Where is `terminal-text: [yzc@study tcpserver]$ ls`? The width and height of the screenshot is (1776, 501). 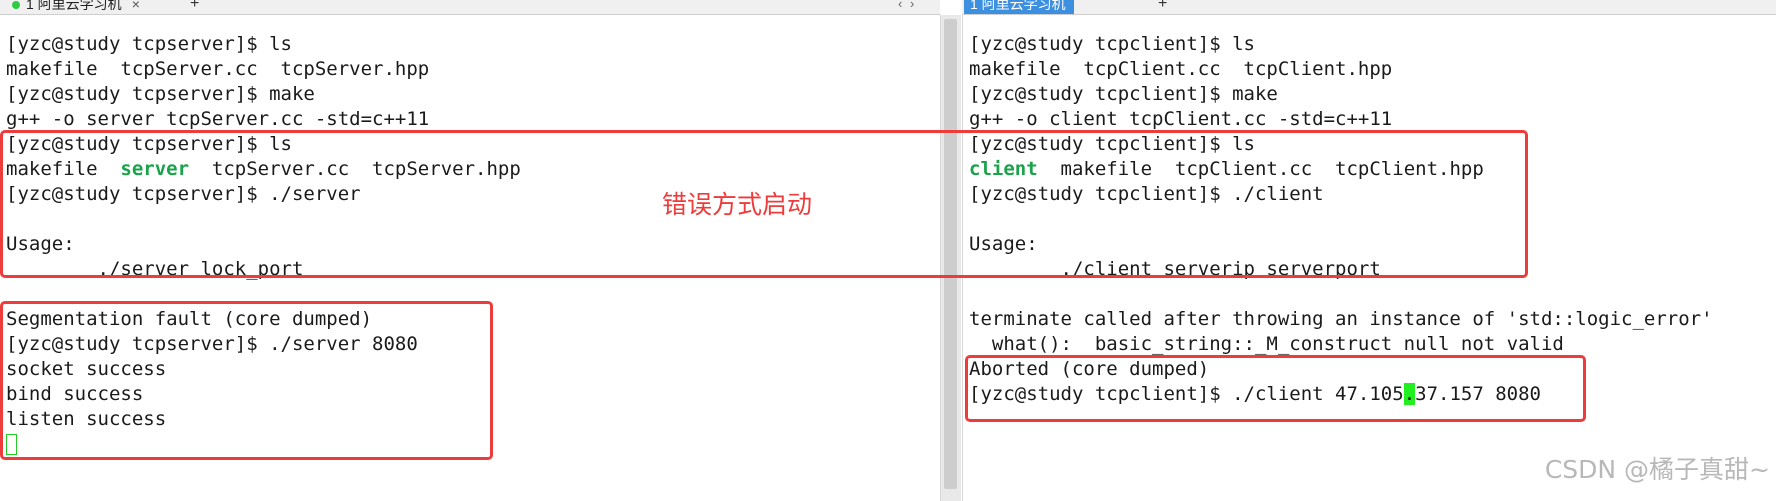
terminal-text: [yzc@study tcpserver]$ ls is located at coordinates (149, 44).